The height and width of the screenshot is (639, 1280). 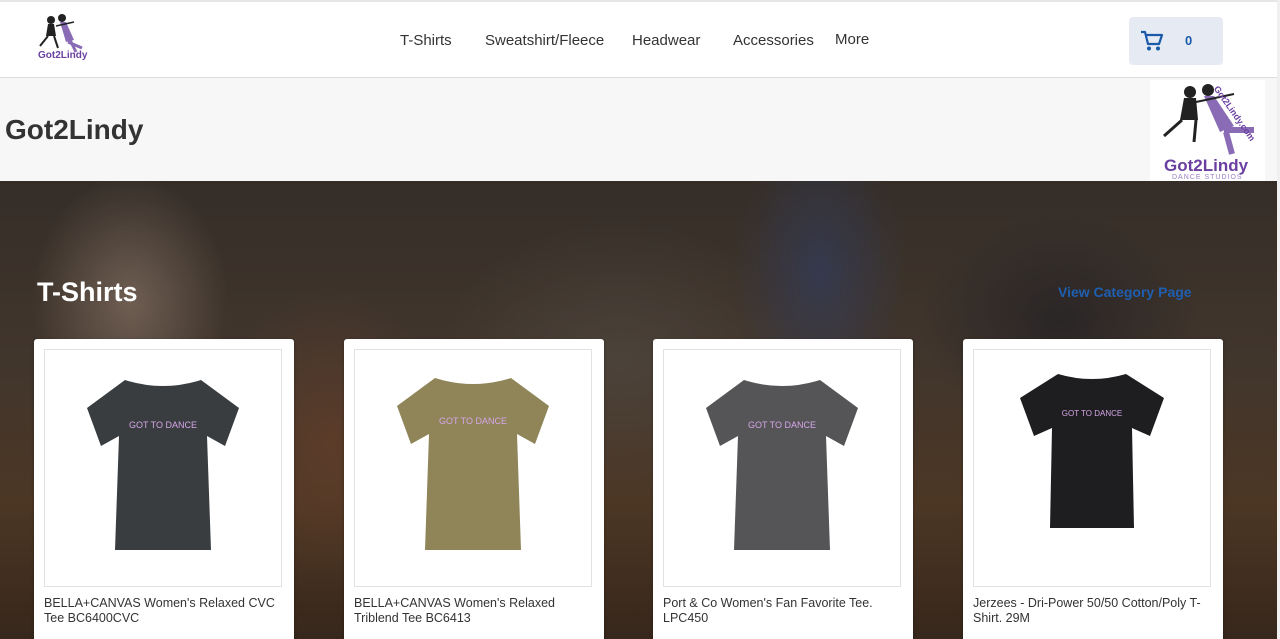 I want to click on nav-item-headwear: Headwear, so click(x=666, y=40).